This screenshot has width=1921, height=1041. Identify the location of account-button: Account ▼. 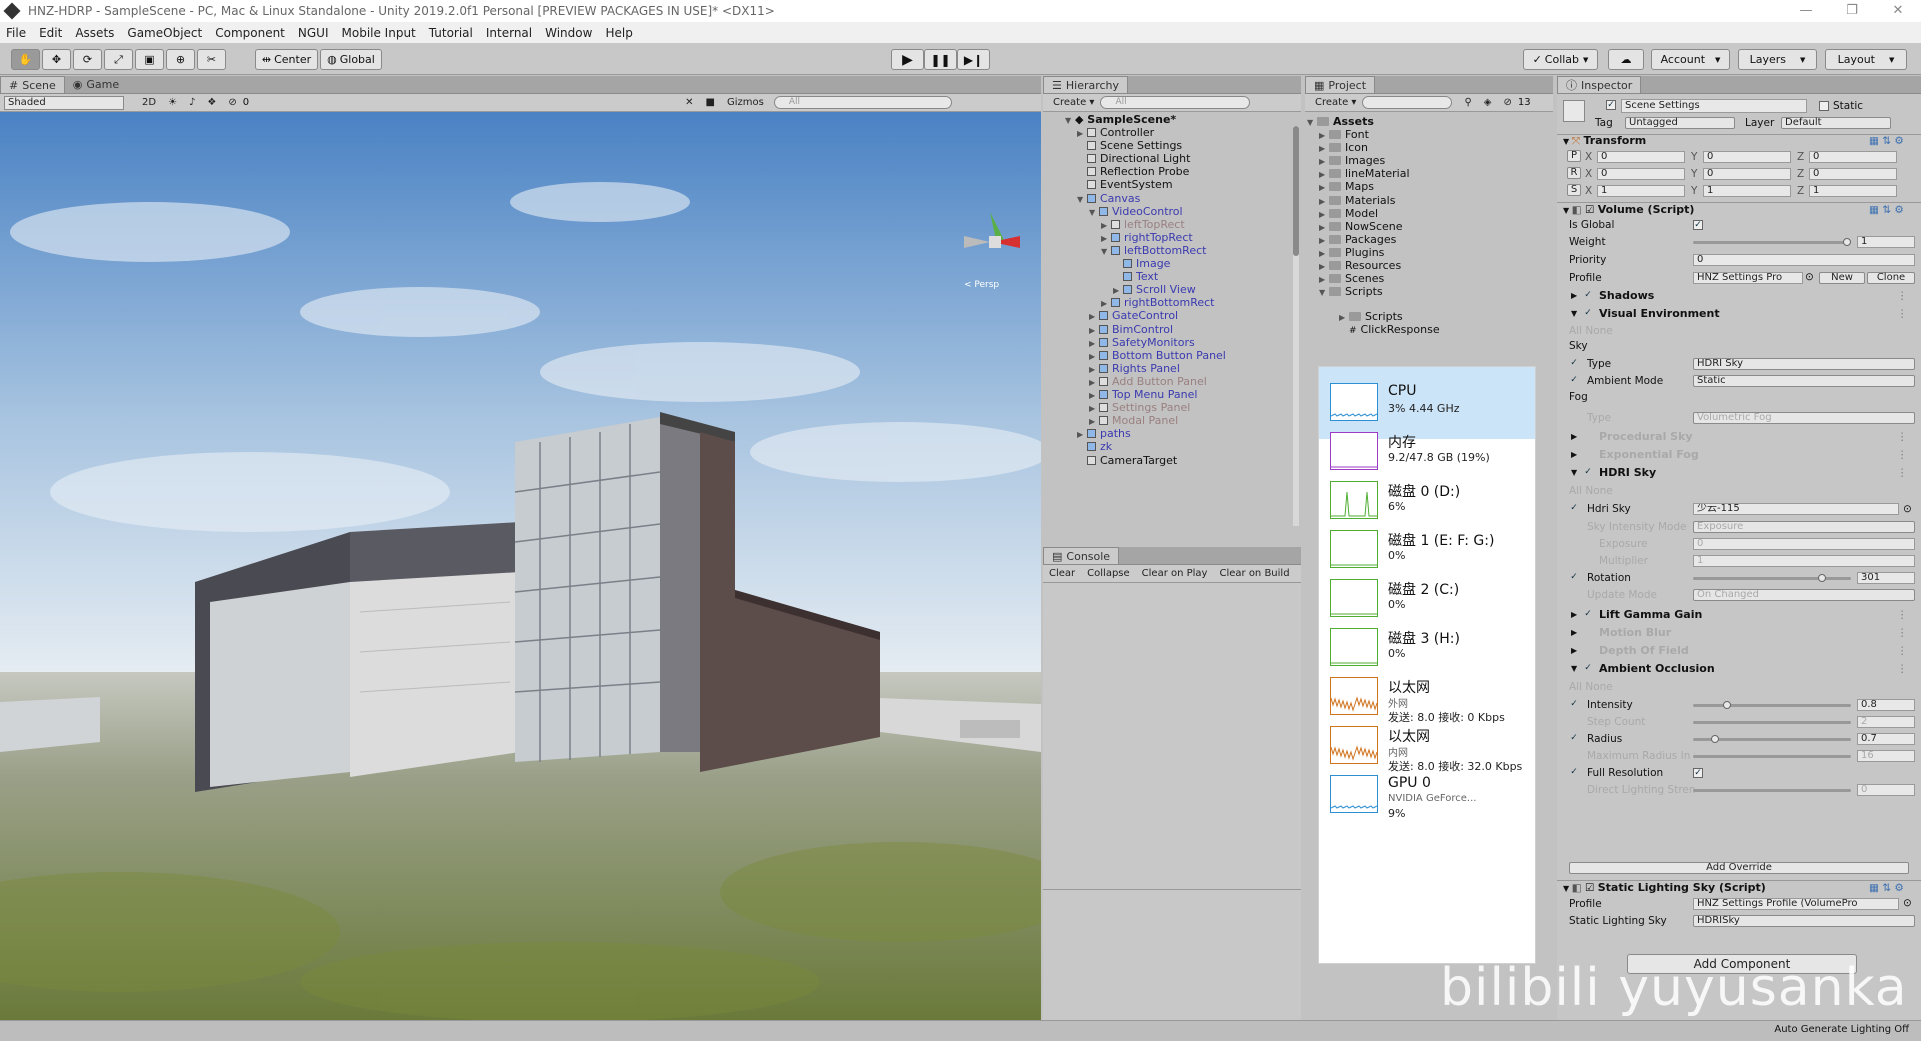
(1690, 59).